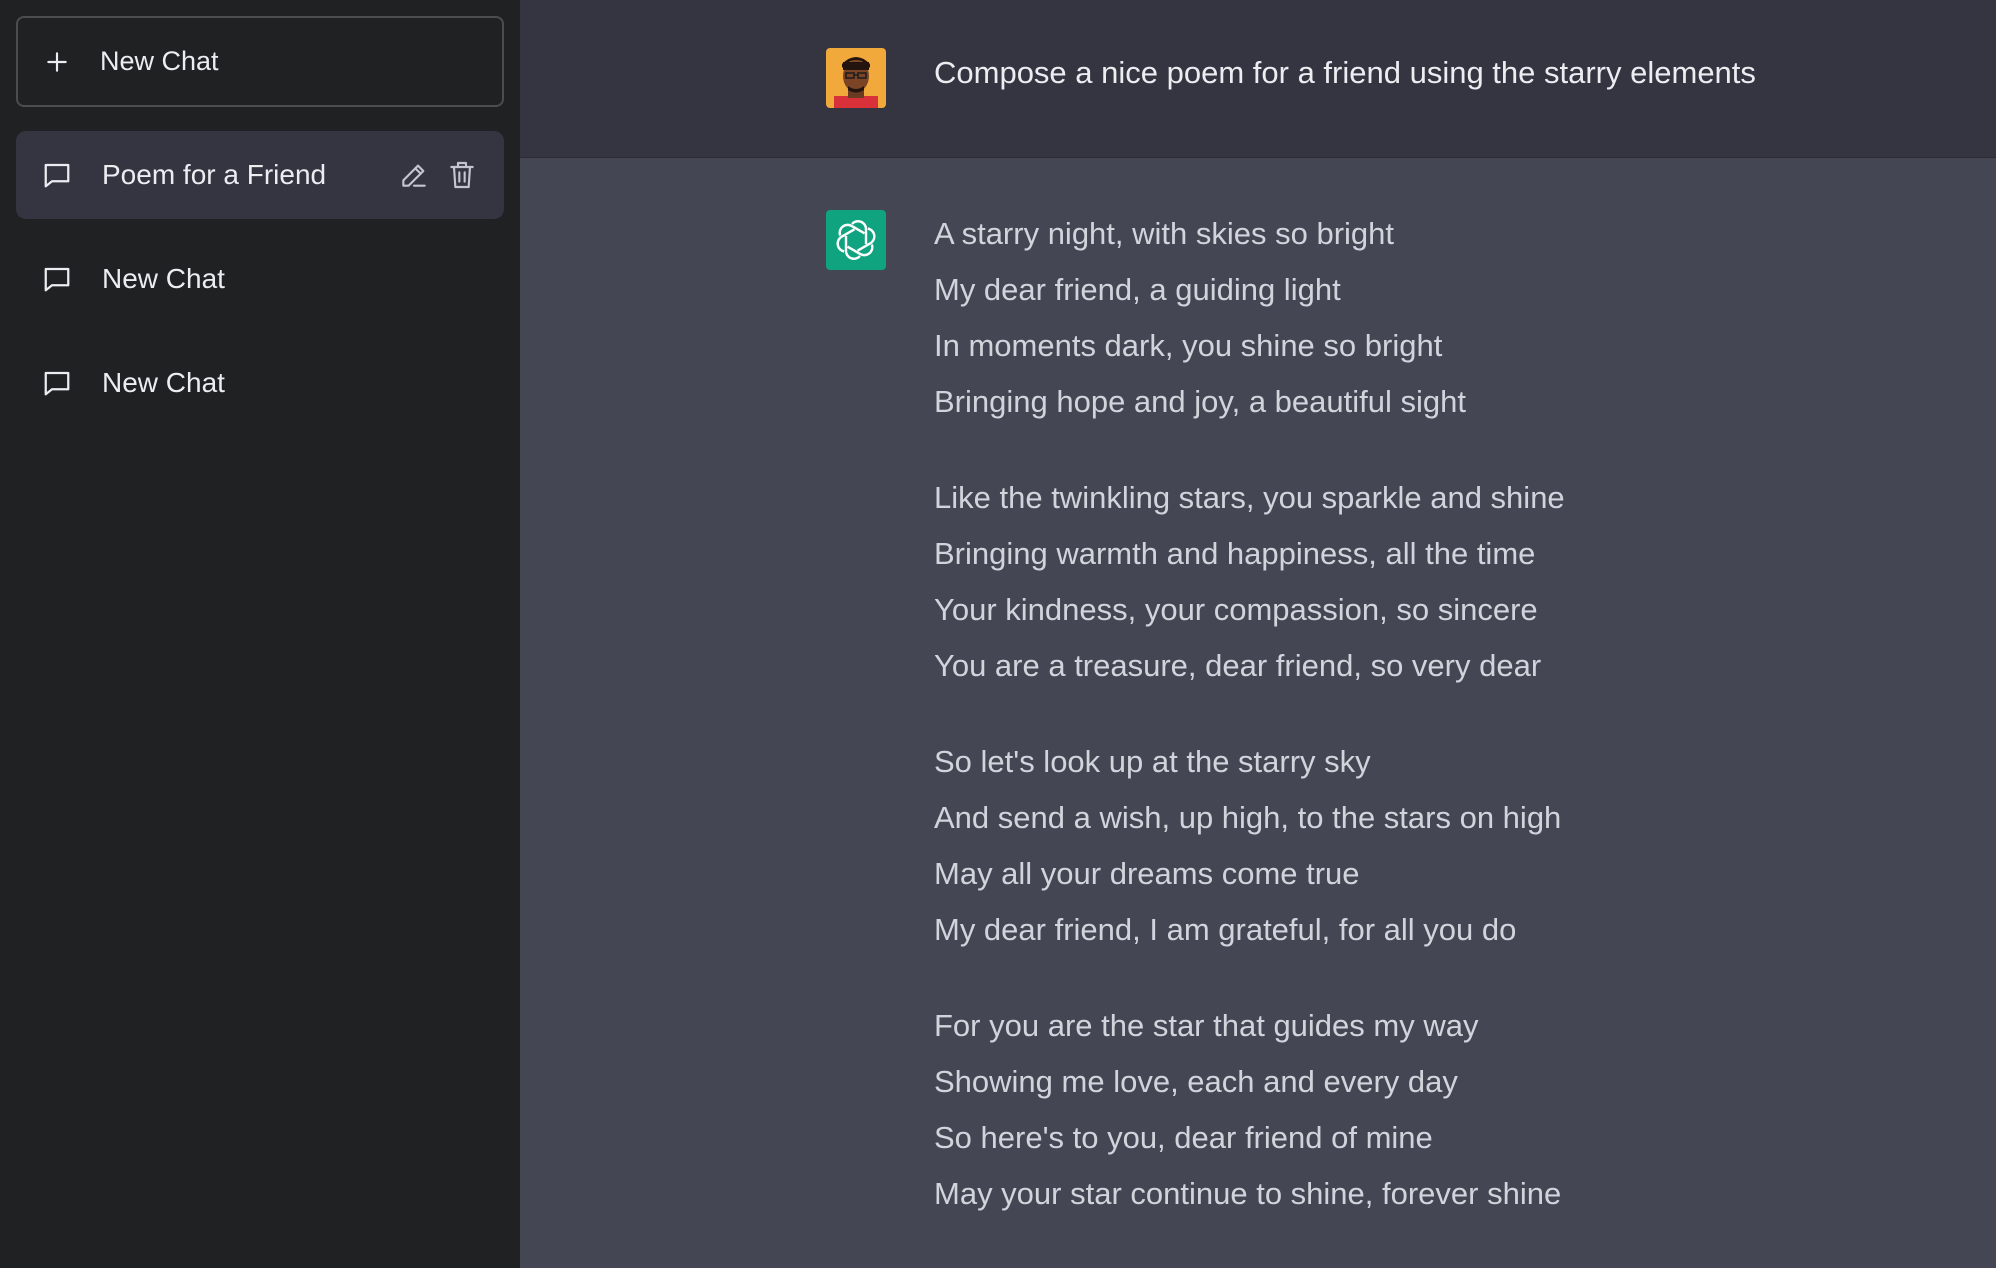 The height and width of the screenshot is (1268, 1996). Describe the element at coordinates (856, 240) in the screenshot. I see `openai-logo-icon` at that location.